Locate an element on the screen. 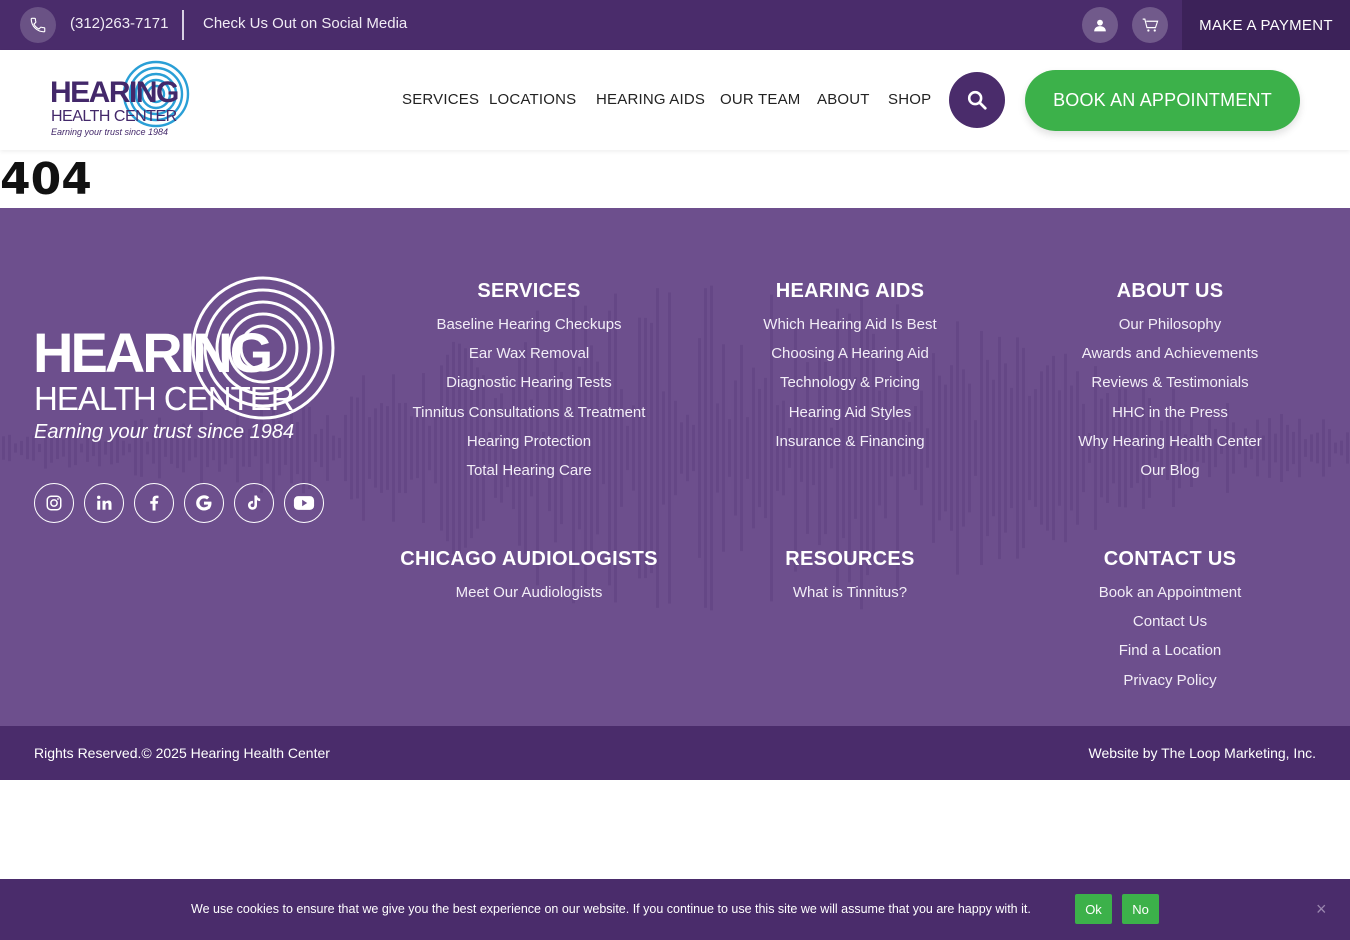  footer-link: Our Blog is located at coordinates (1170, 476).